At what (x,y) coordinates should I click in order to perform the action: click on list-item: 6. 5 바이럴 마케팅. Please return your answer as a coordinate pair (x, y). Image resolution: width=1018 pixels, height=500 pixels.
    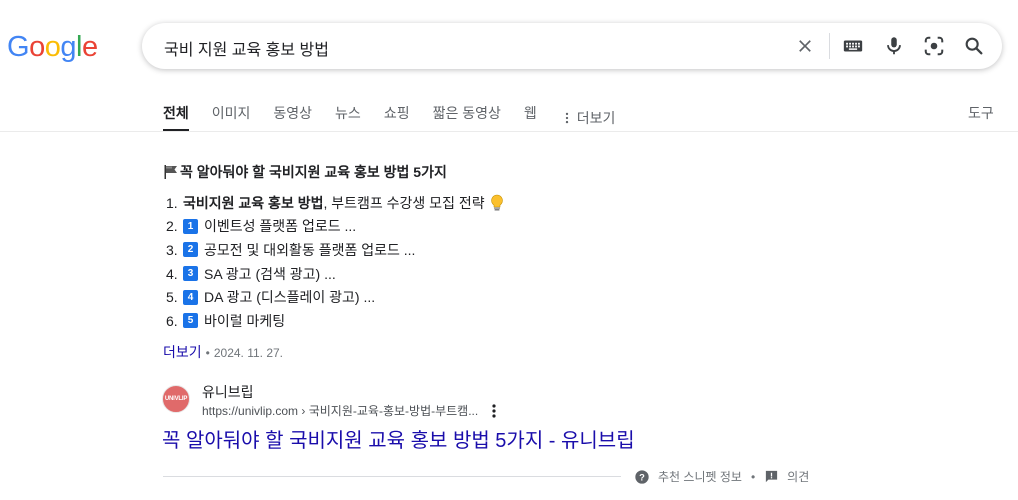
    Looking at the image, I should click on (335, 321).